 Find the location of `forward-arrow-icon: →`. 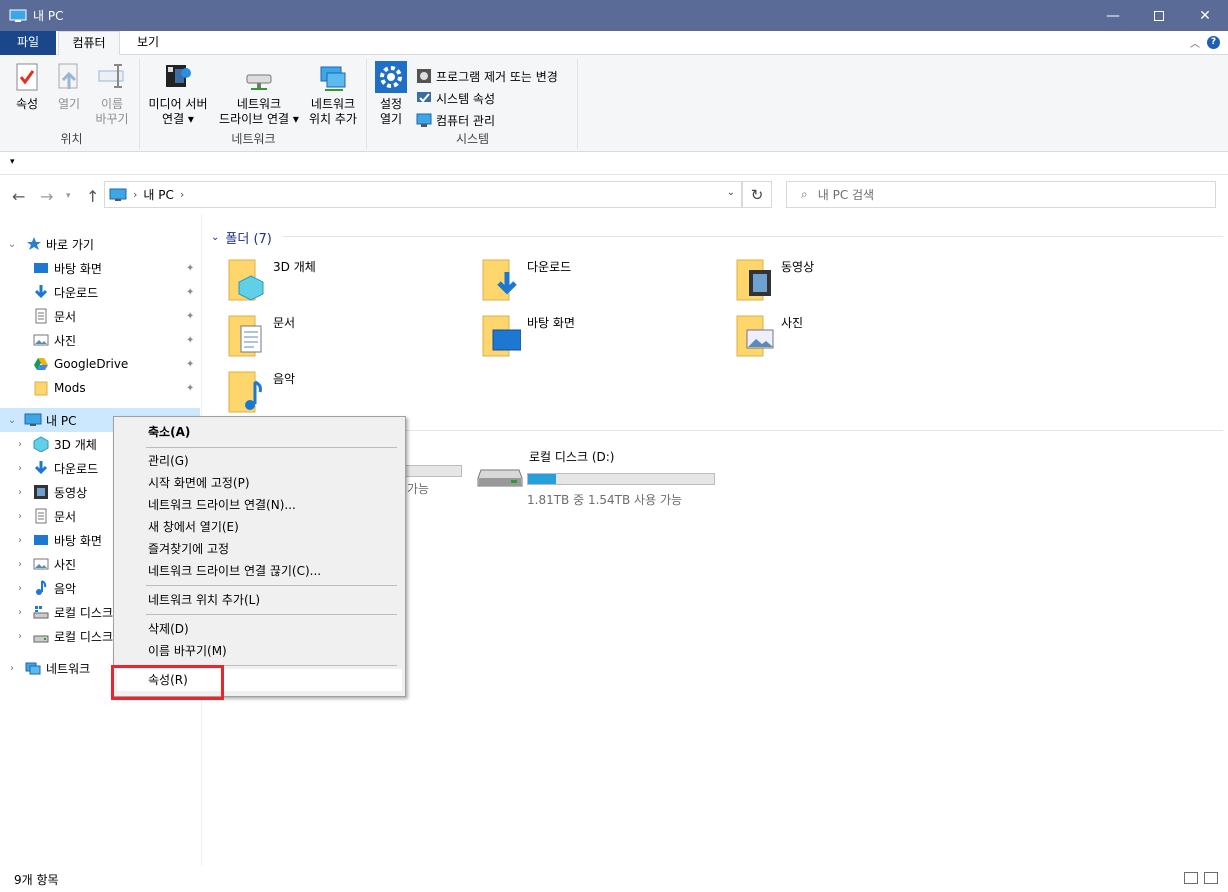

forward-arrow-icon: → is located at coordinates (46, 196).